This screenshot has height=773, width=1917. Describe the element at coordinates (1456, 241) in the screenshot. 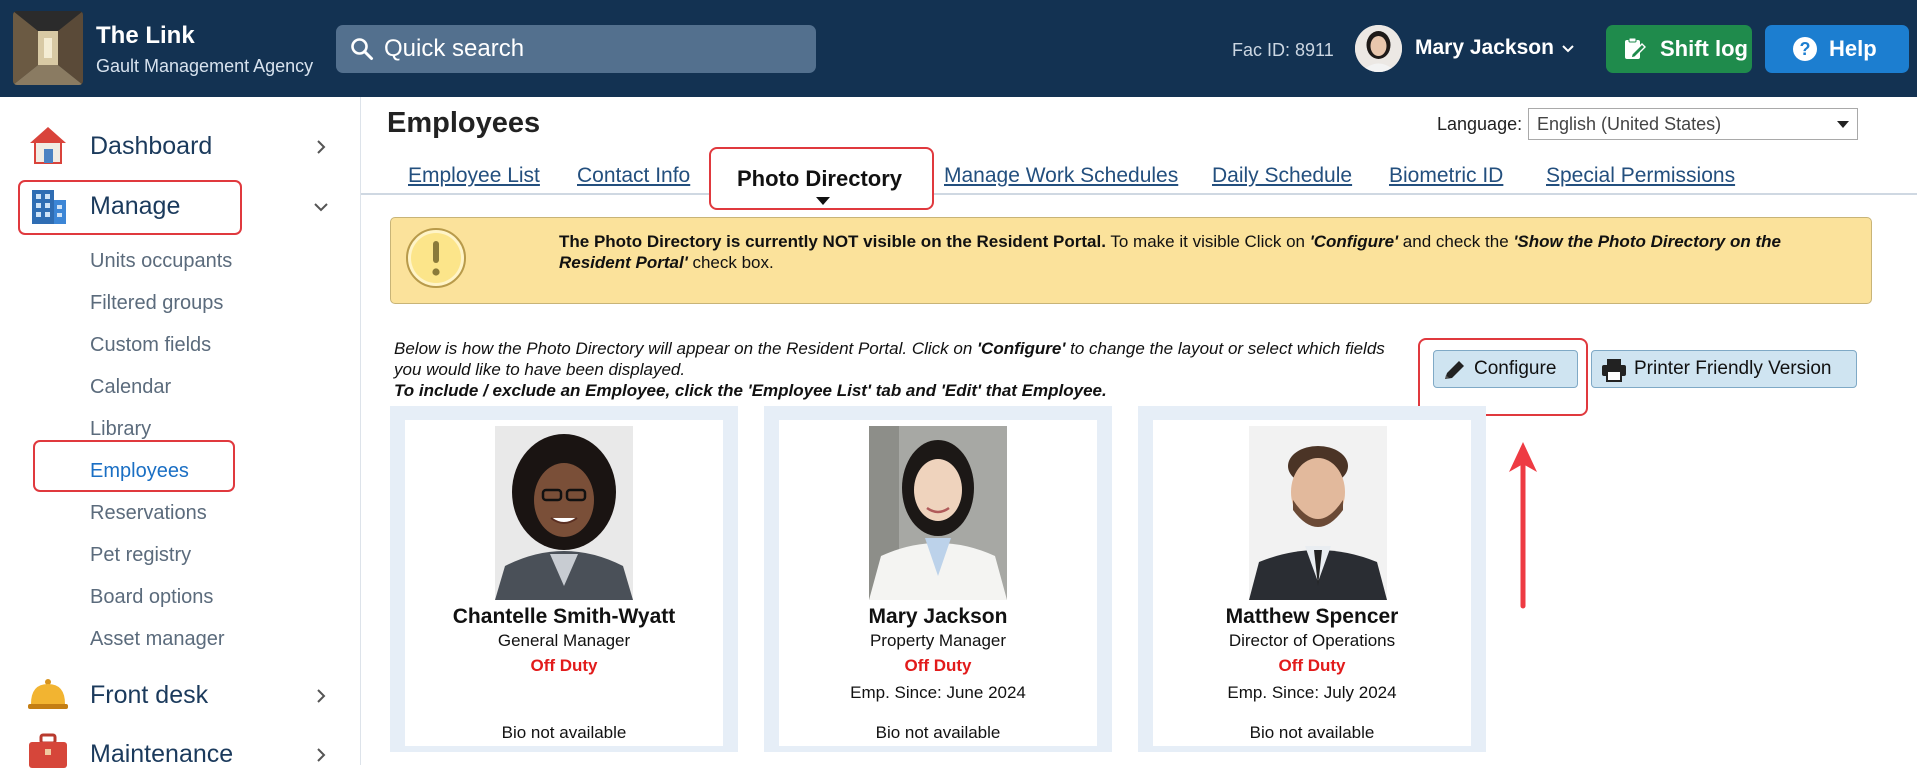

I see `alert-text-2: and check the` at that location.